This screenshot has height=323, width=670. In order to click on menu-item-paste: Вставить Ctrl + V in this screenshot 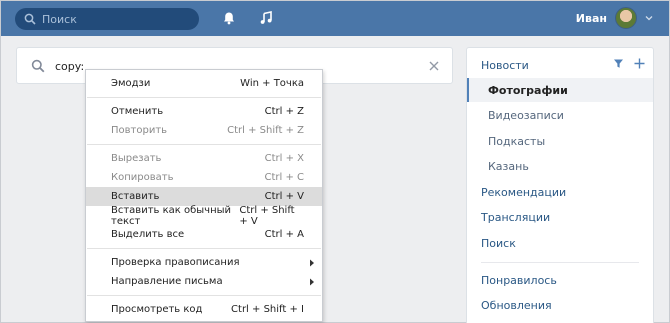, I will do `click(204, 196)`.